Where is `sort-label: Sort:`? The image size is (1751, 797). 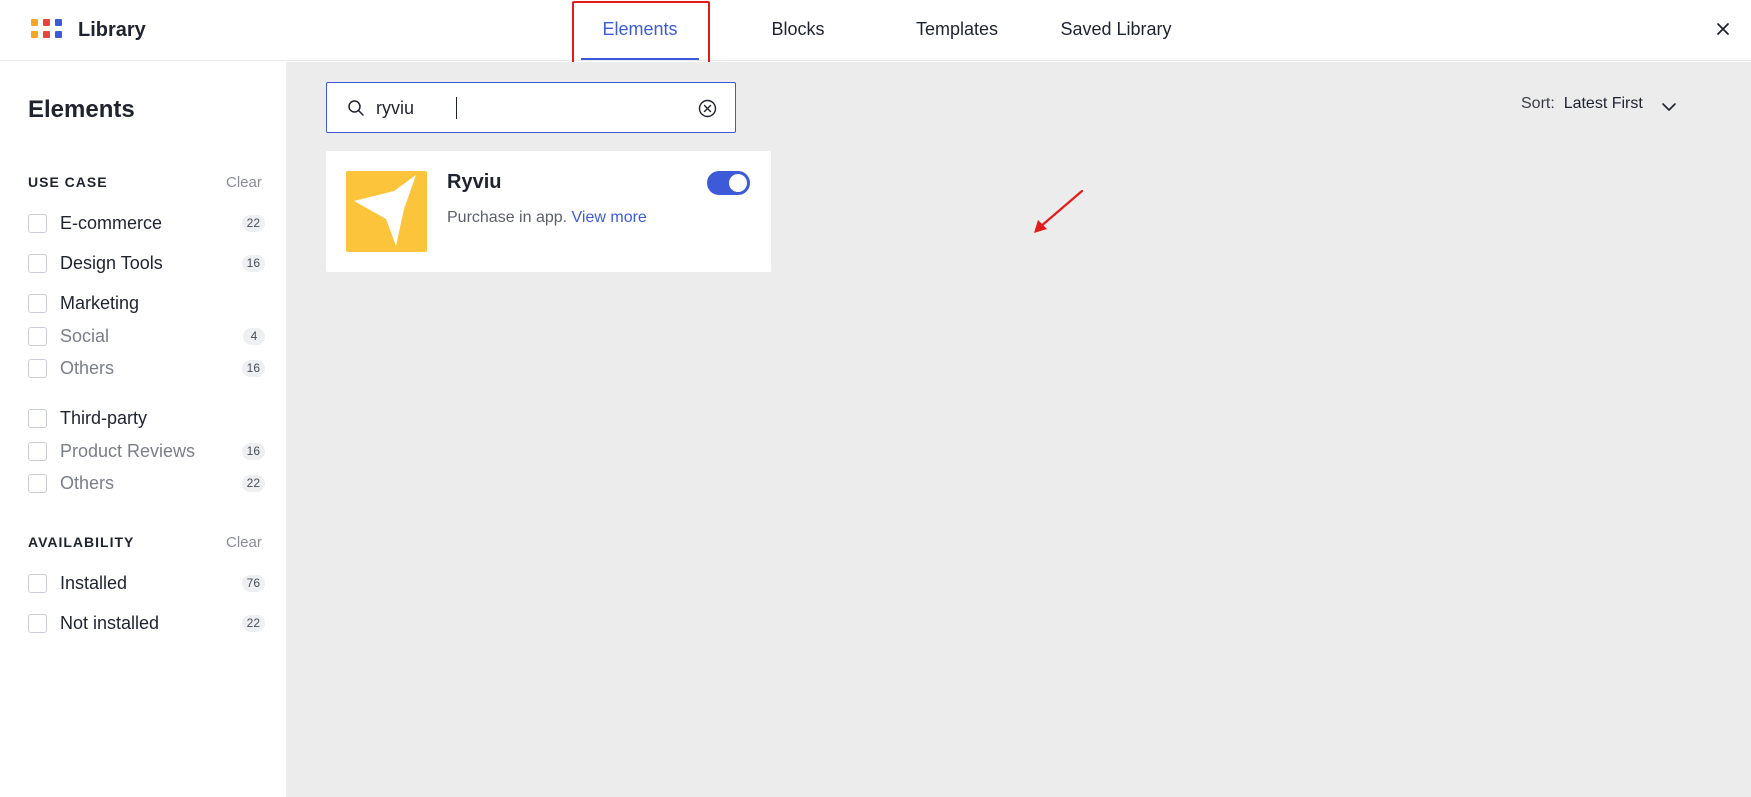 sort-label: Sort: is located at coordinates (1538, 103).